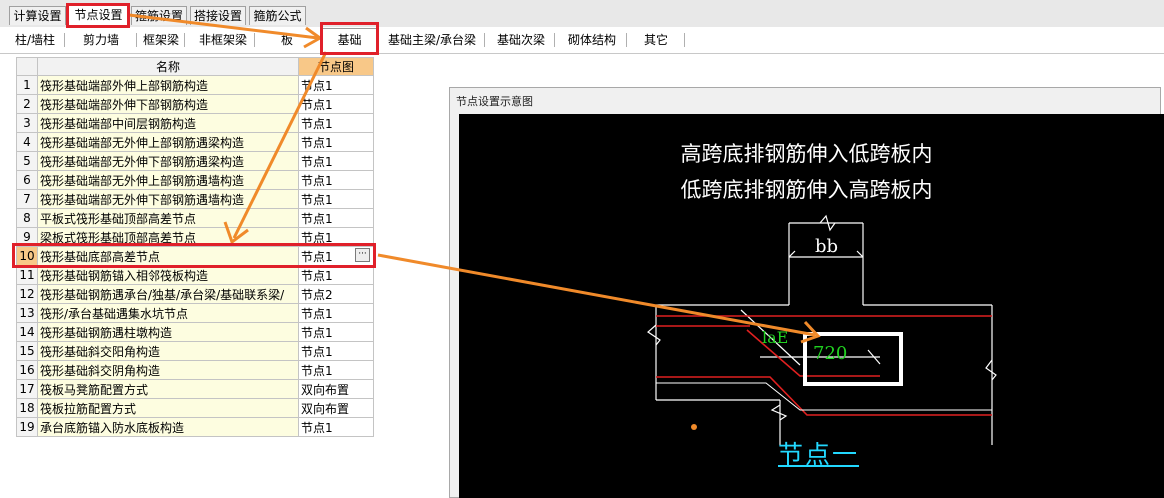  Describe the element at coordinates (349, 38) in the screenshot. I see `highlight-foundation-tab` at that location.